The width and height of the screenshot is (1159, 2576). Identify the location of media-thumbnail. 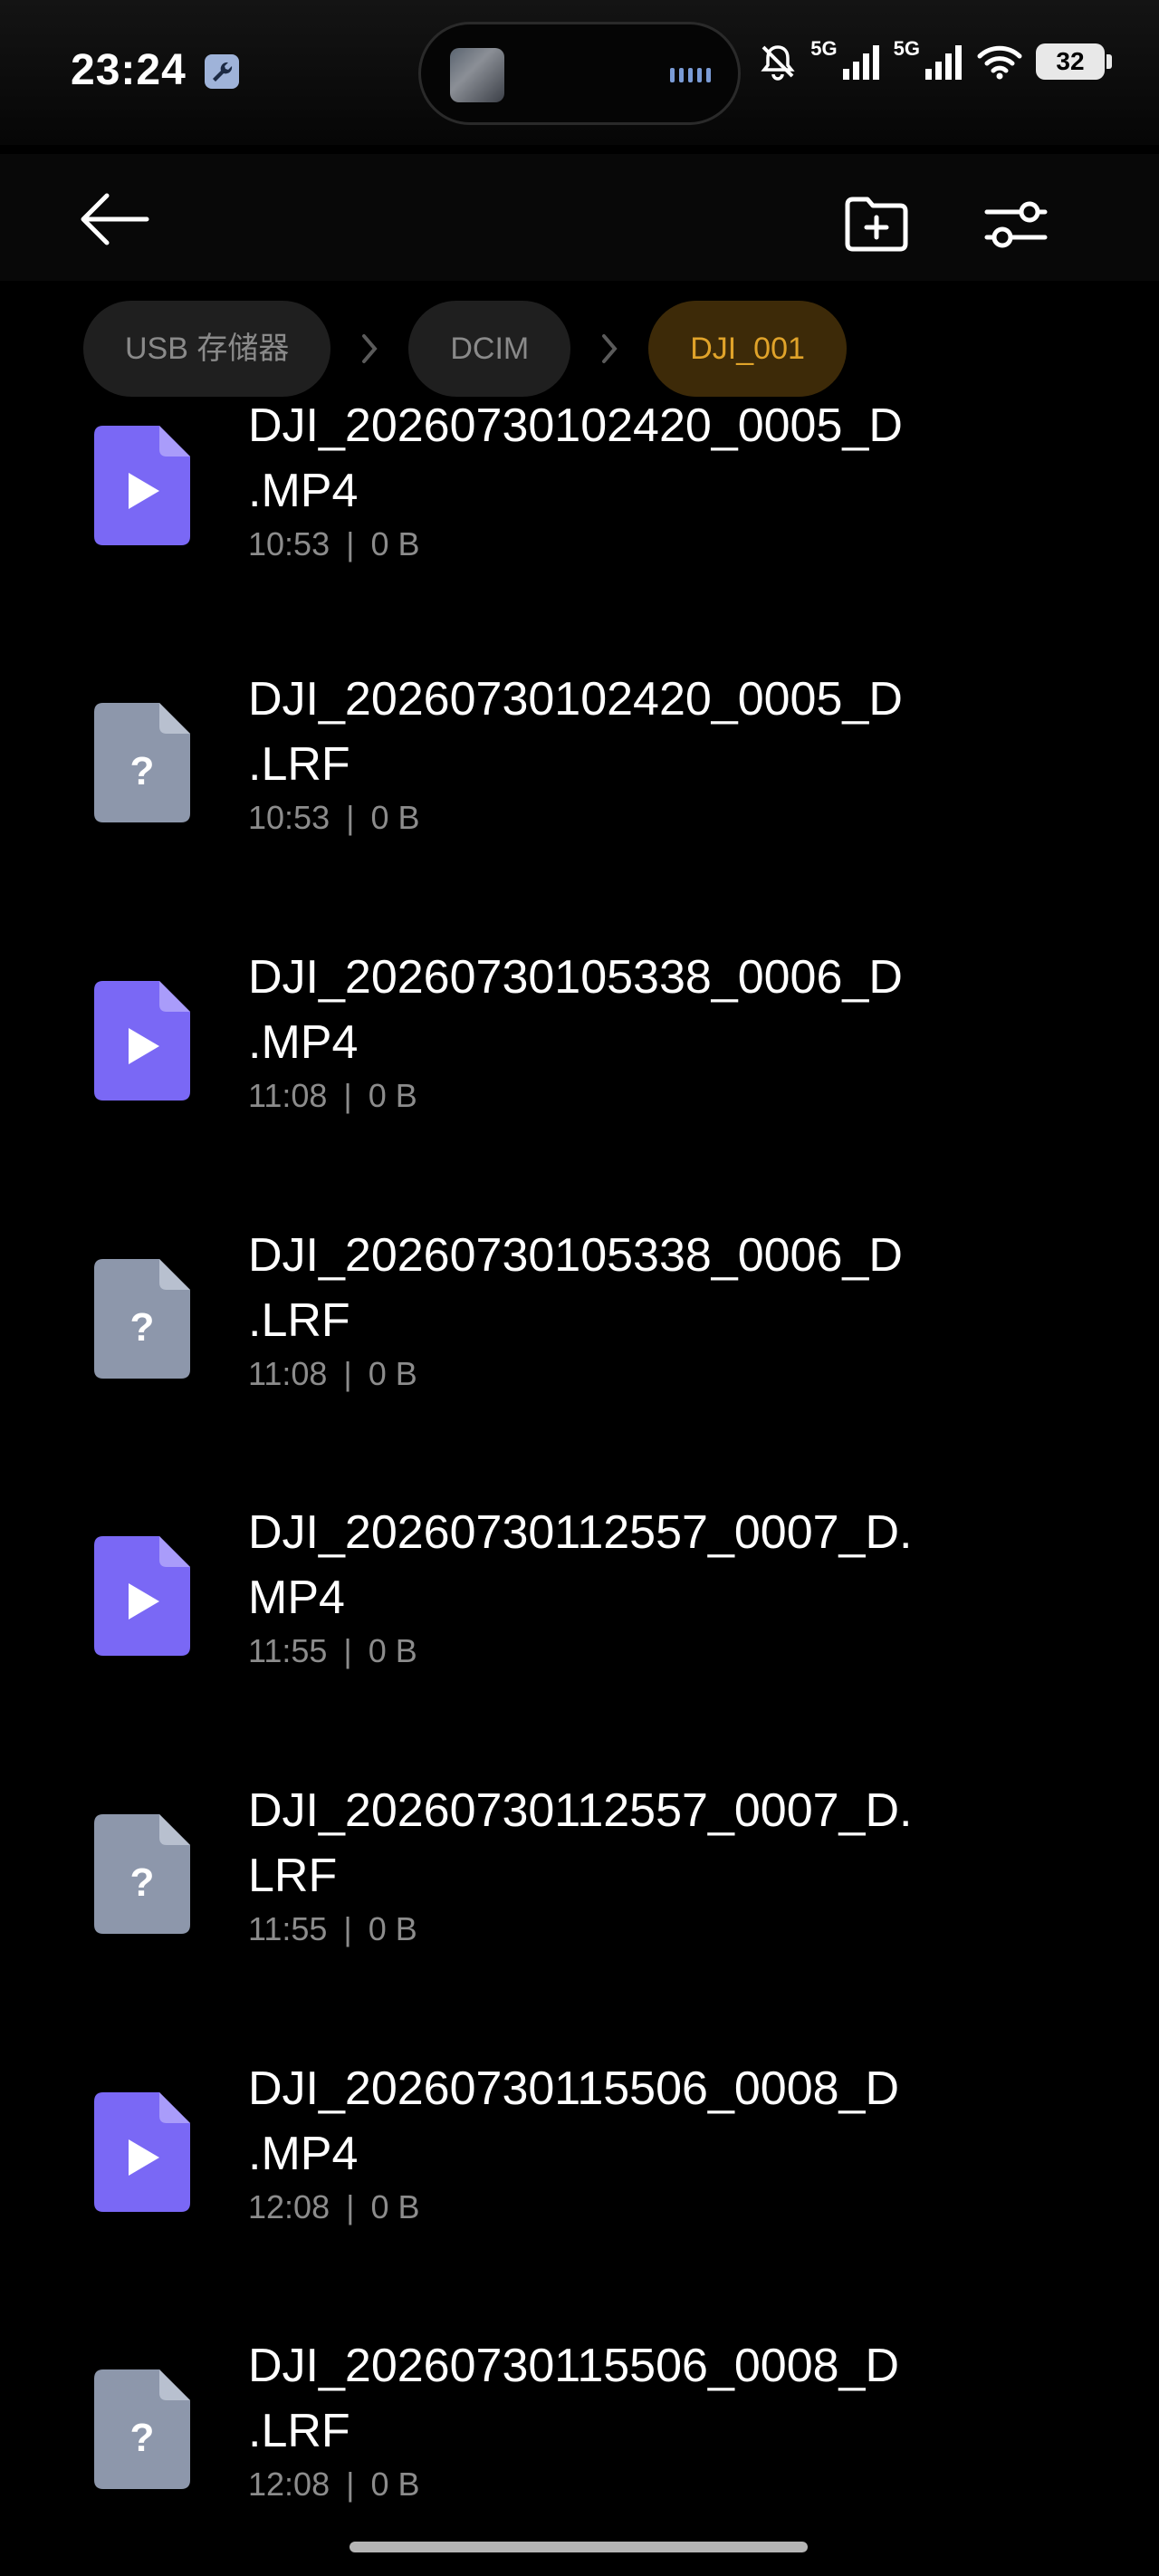
(477, 75).